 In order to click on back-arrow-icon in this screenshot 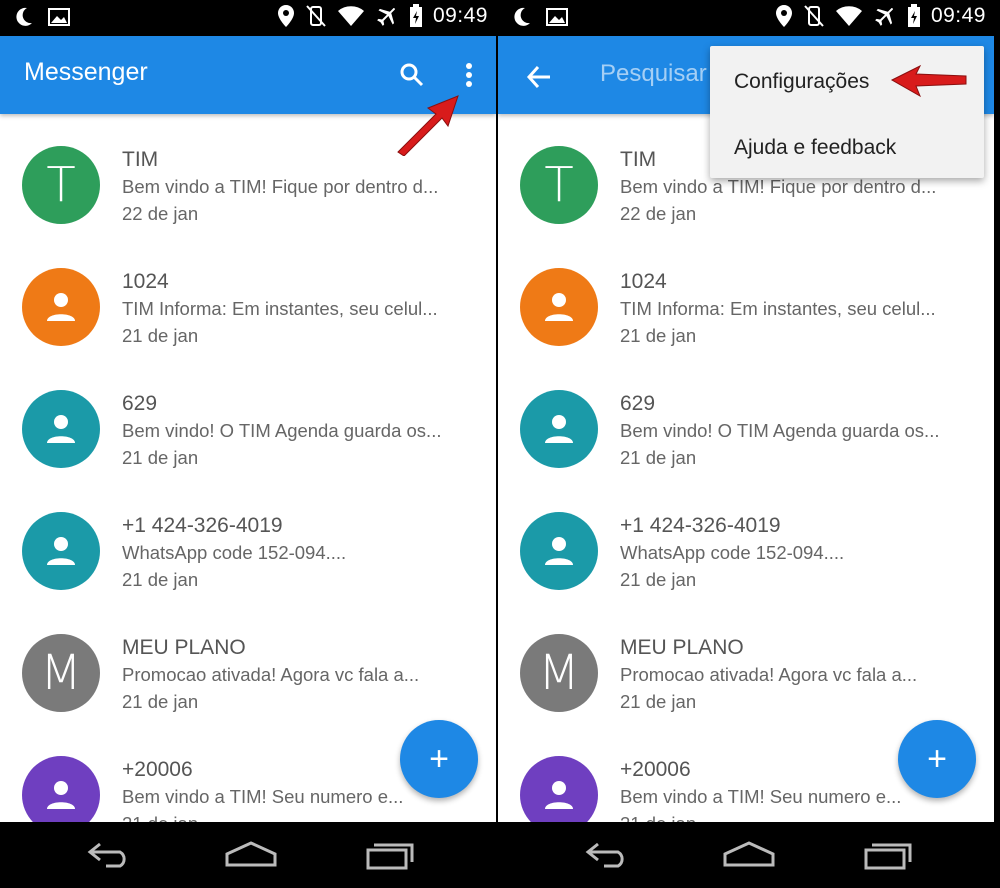, I will do `click(538, 77)`.